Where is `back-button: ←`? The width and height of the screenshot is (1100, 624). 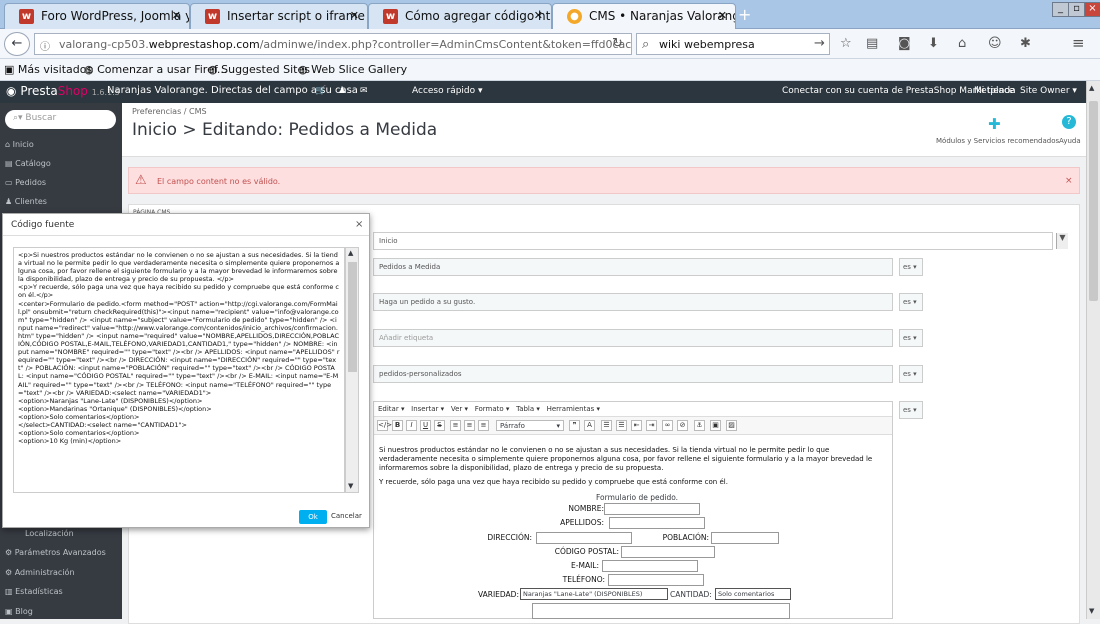 back-button: ← is located at coordinates (17, 44).